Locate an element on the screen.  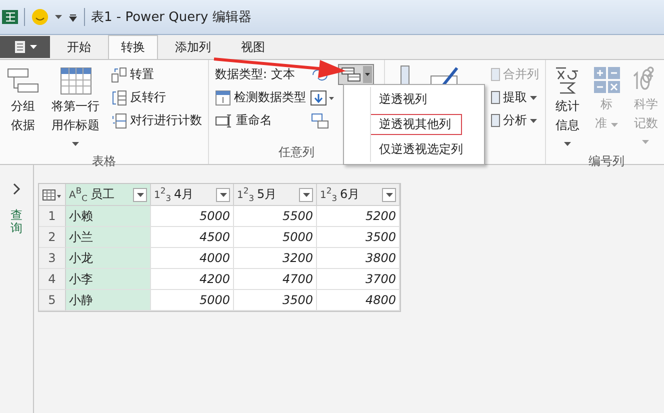
table-cell: 3800 is located at coordinates (358, 258).